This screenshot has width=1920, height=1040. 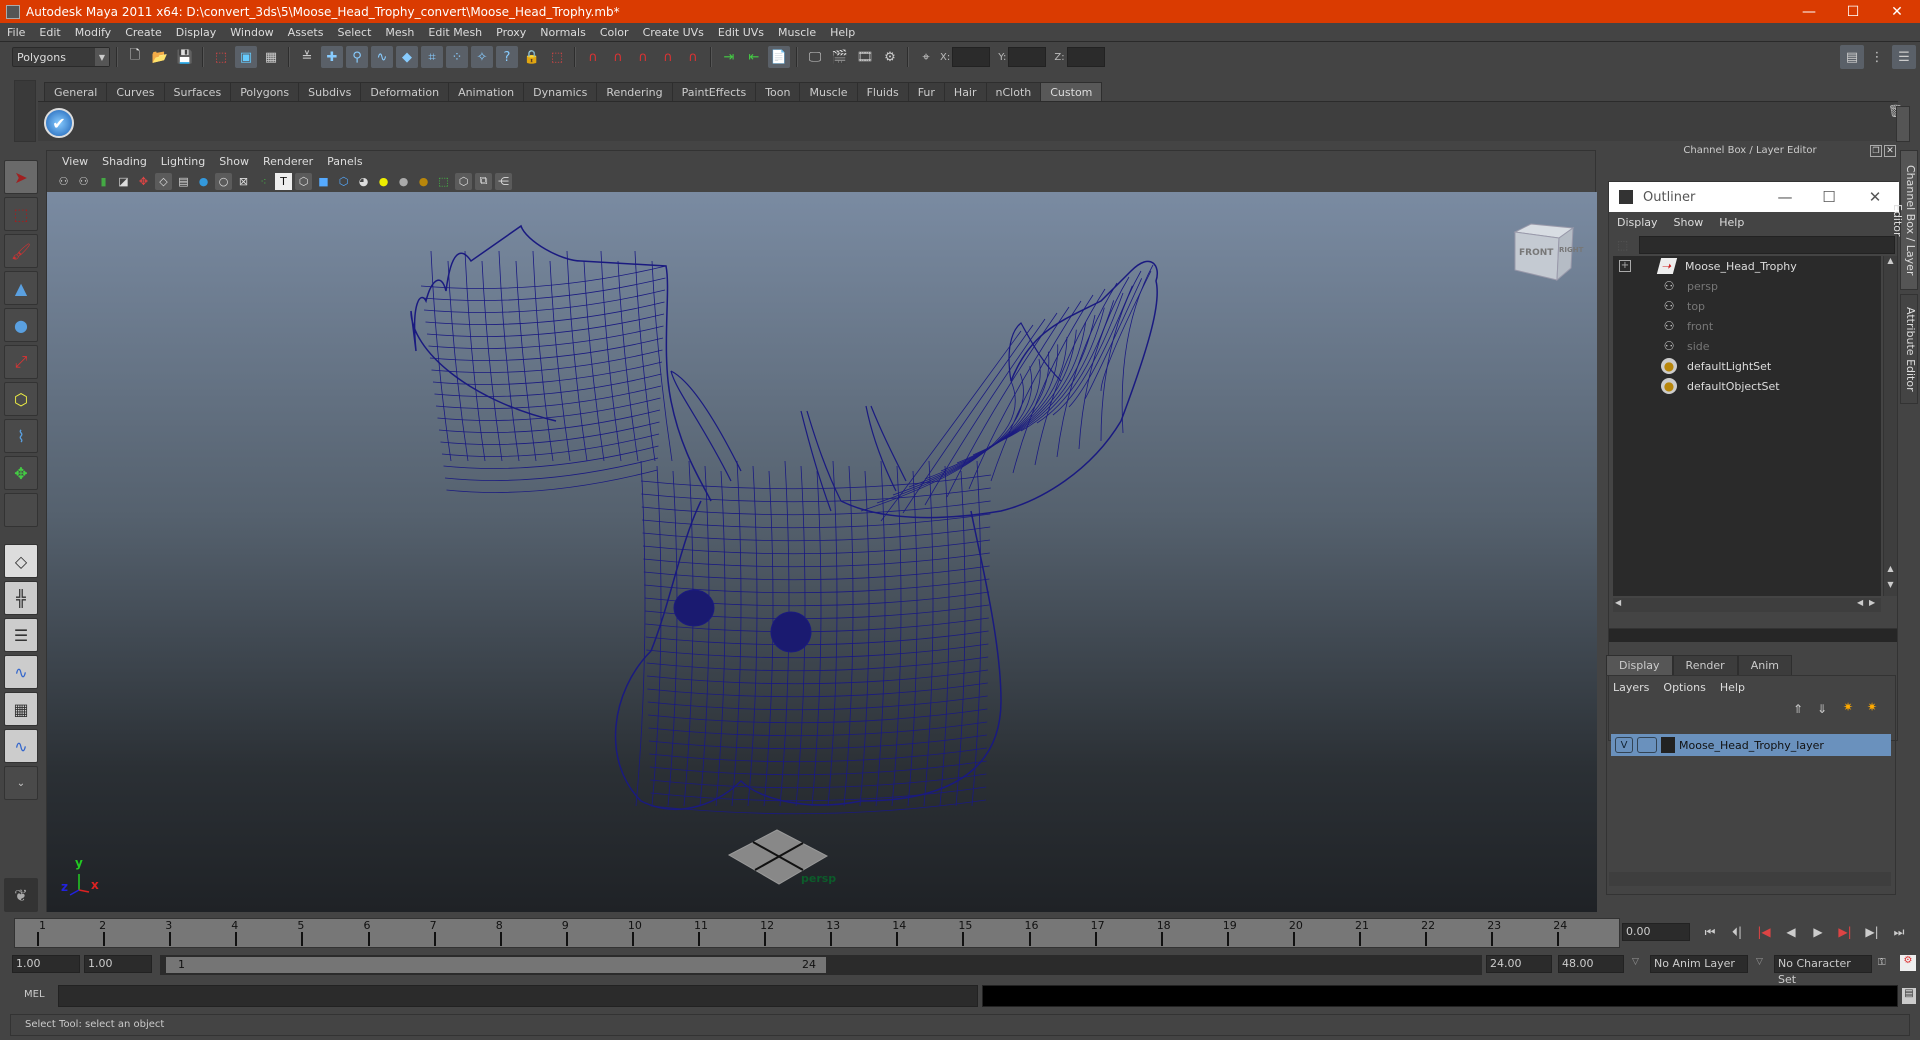 I want to click on outliner-horizontal-scrollbar: ◀ ◀ ▶, so click(x=1747, y=605).